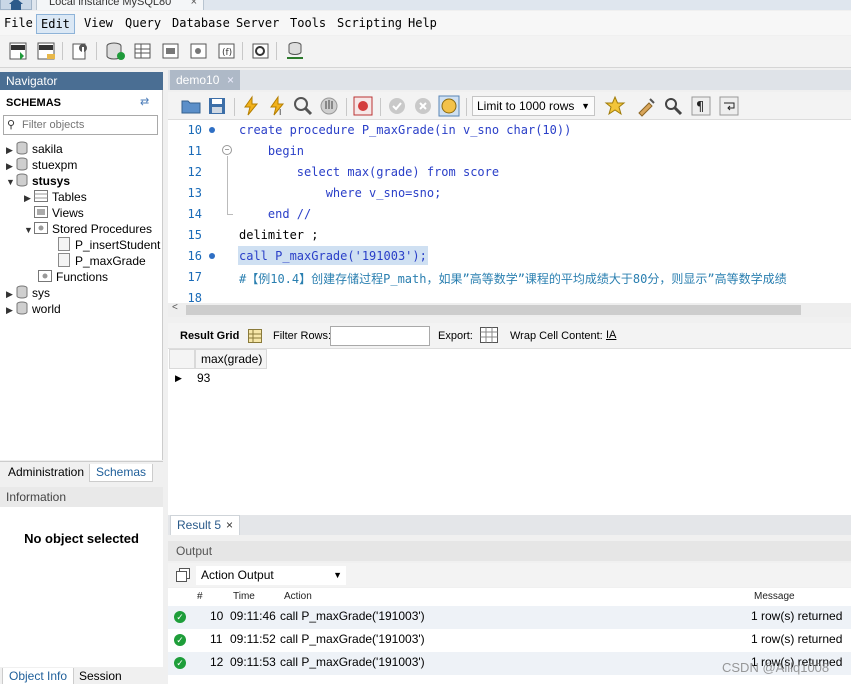 This screenshot has width=851, height=684. What do you see at coordinates (251, 106) in the screenshot?
I see `execute-icon` at bounding box center [251, 106].